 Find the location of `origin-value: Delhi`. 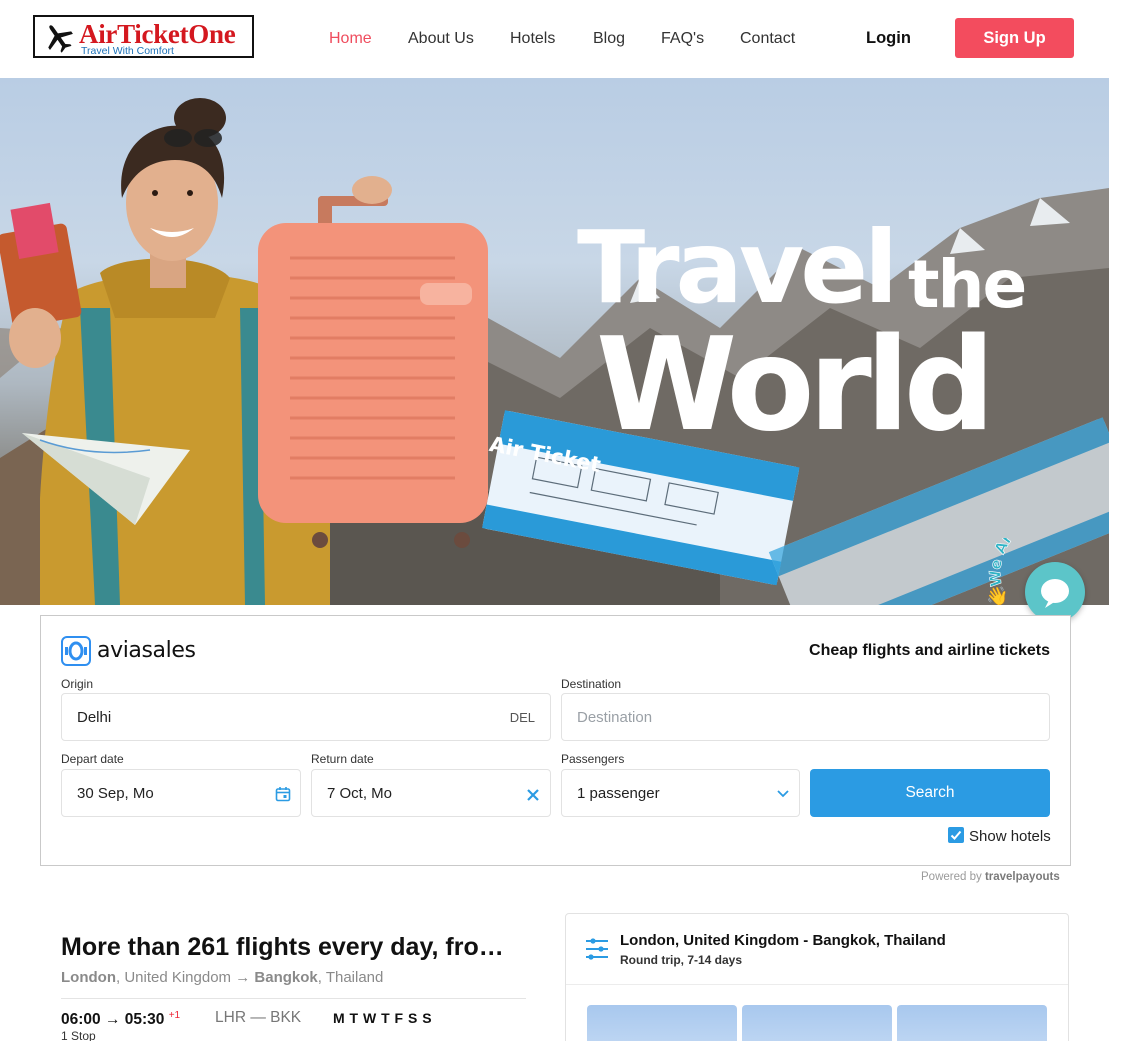

origin-value: Delhi is located at coordinates (94, 717).